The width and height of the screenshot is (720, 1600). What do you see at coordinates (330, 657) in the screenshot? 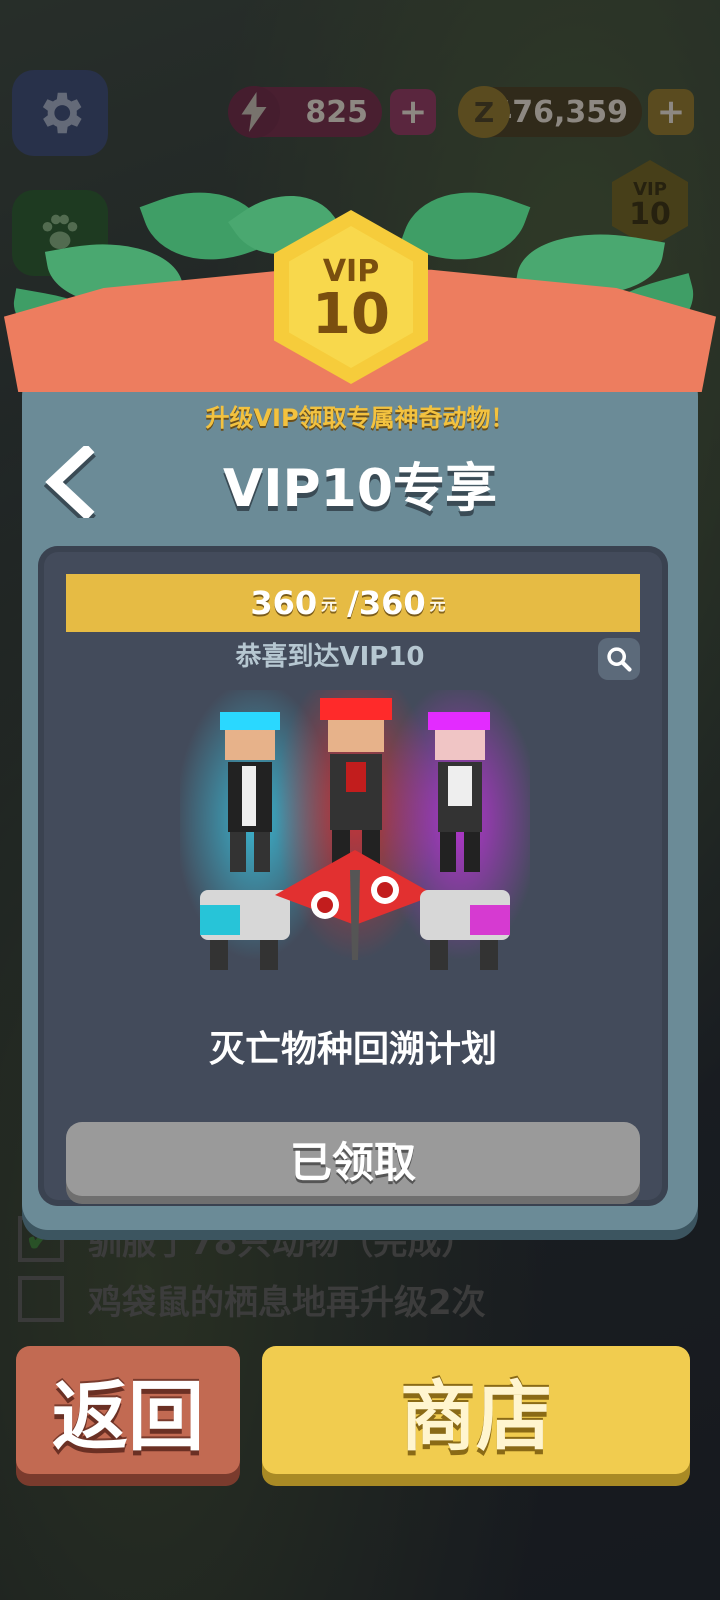
I see `vip-status-text: 恭喜到达VIP10` at bounding box center [330, 657].